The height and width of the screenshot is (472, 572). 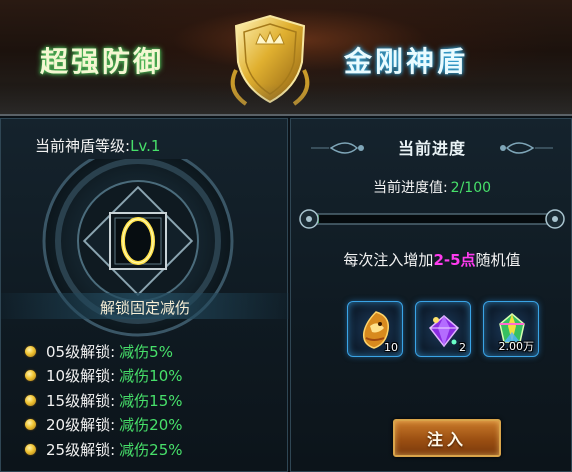 I want to click on inject-description: 每次注入增加2-5点随机值, so click(x=431, y=259).